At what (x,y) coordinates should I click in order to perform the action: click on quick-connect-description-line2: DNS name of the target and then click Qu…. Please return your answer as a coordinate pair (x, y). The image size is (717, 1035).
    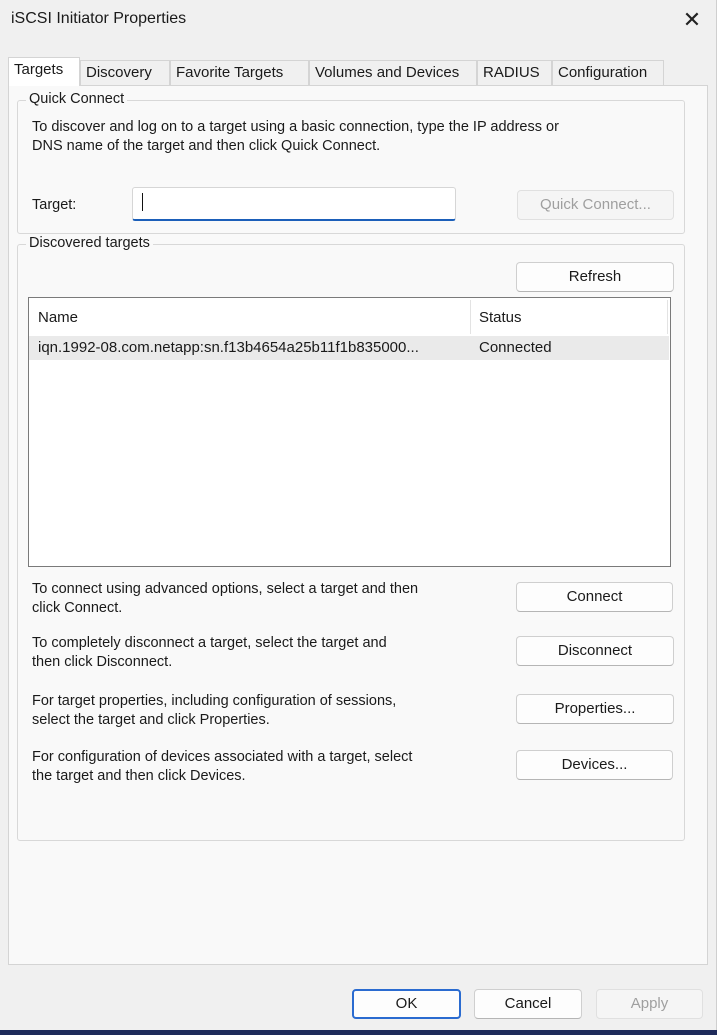
    Looking at the image, I should click on (206, 146).